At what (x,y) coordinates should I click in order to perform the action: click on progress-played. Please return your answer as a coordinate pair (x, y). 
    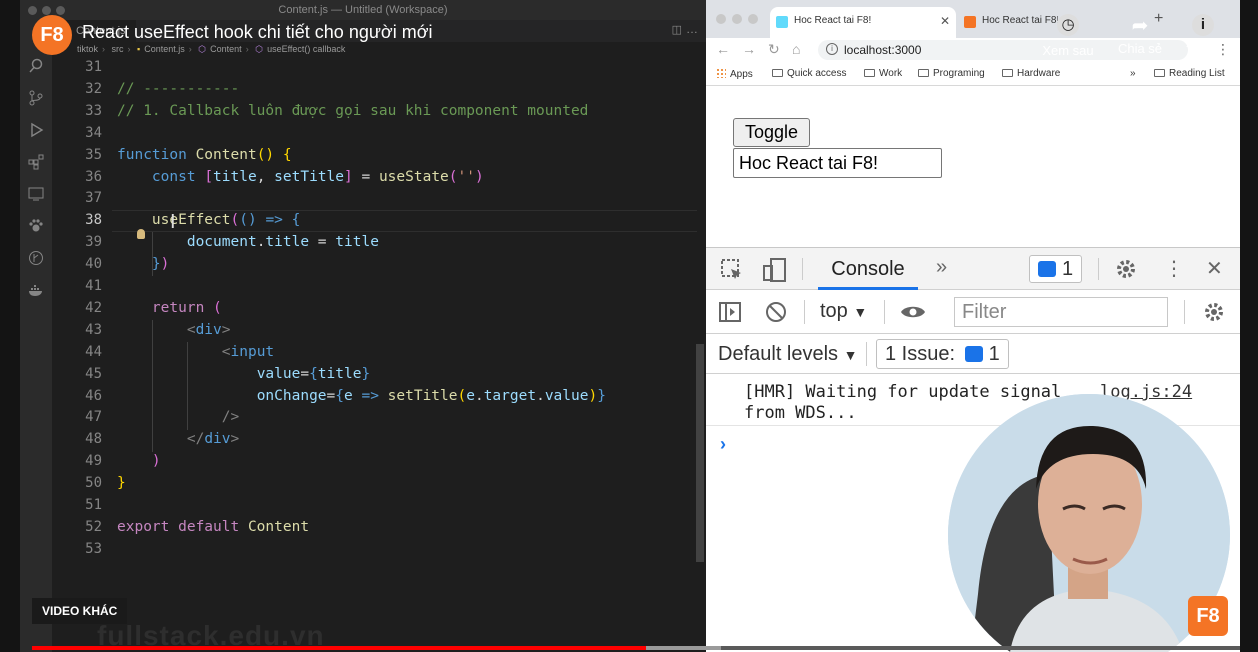
    Looking at the image, I should click on (339, 648).